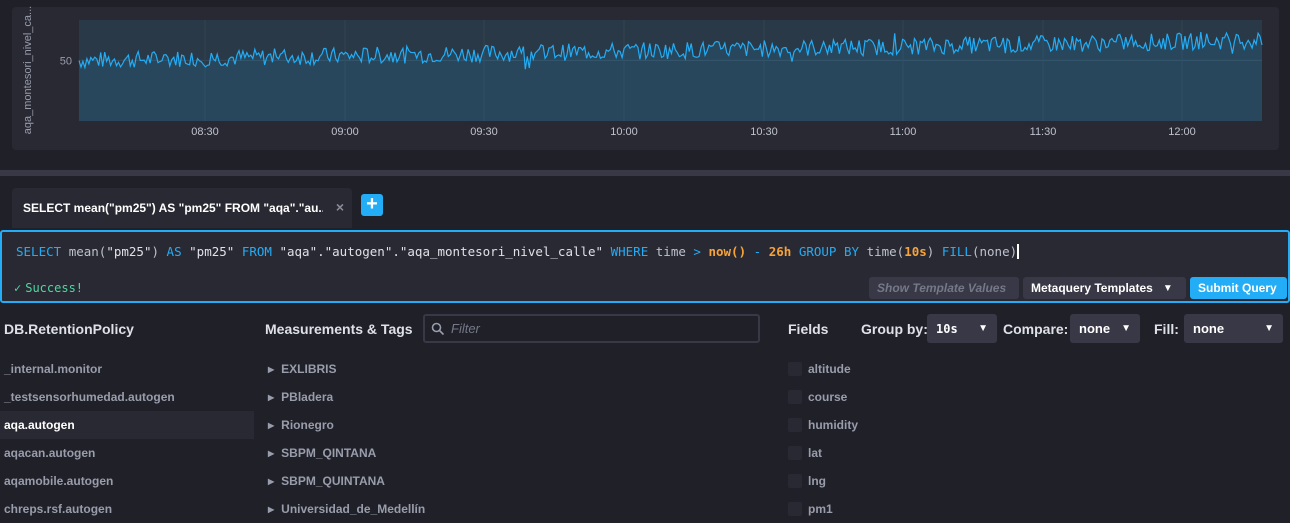 This screenshot has height=523, width=1290. Describe the element at coordinates (829, 369) in the screenshot. I see `field-label: altitude` at that location.